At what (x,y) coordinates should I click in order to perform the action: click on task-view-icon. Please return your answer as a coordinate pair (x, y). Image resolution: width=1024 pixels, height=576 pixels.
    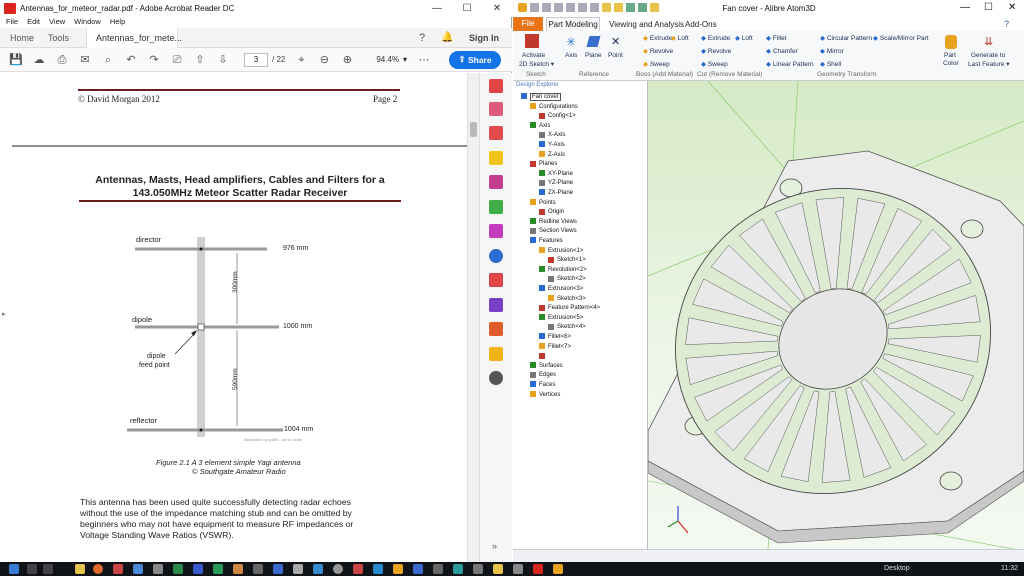
    Looking at the image, I should click on (48, 569).